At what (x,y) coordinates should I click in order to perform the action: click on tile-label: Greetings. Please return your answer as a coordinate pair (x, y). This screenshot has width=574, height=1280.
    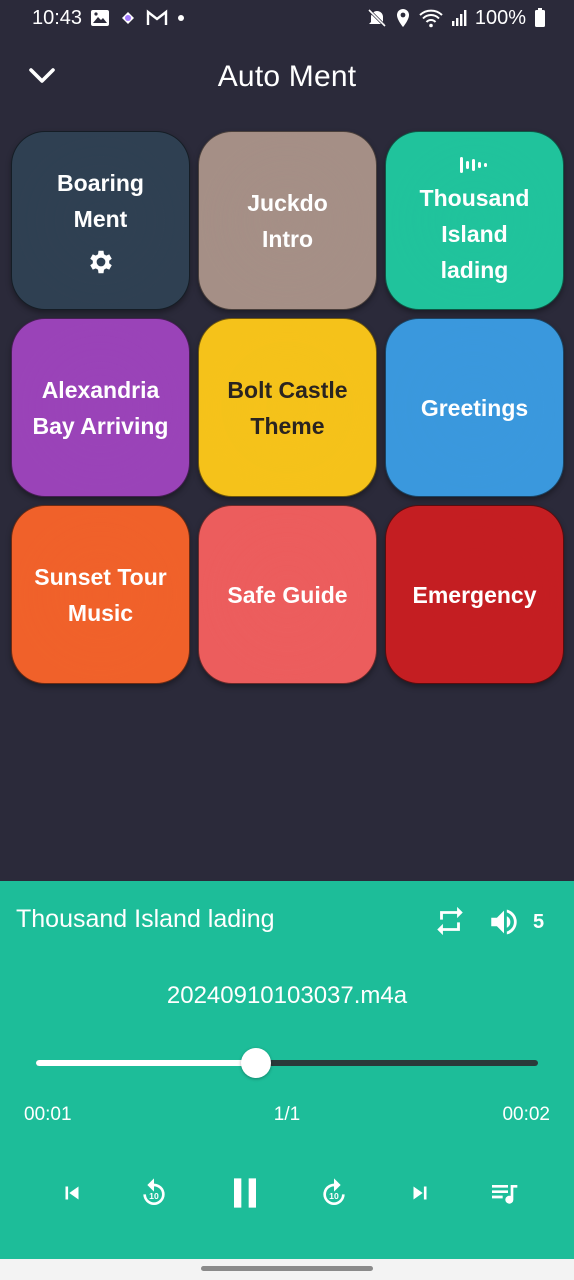
    Looking at the image, I should click on (474, 407).